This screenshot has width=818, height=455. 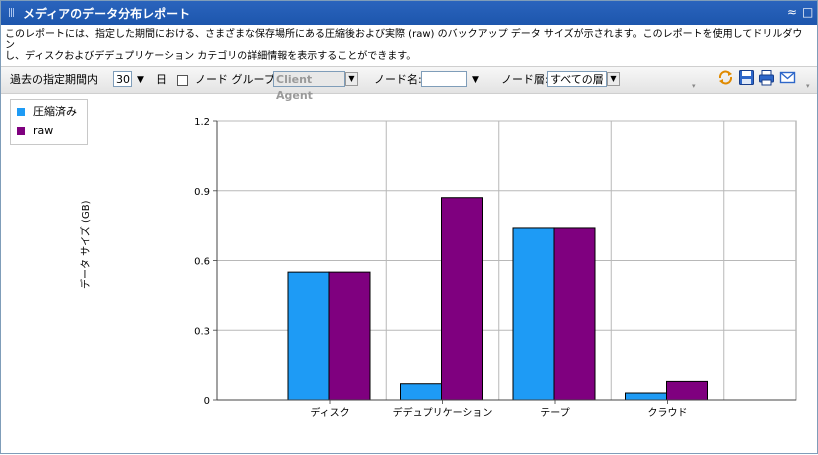 I want to click on x-tick-label: テープ, so click(x=554, y=413).